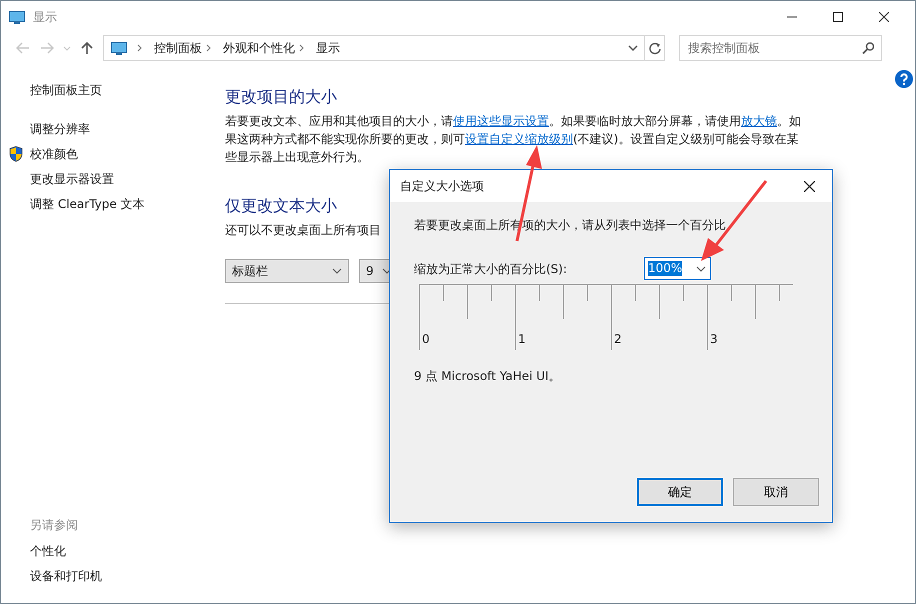  Describe the element at coordinates (519, 139) in the screenshot. I see `text-link: 设置自定义缩放级别` at that location.